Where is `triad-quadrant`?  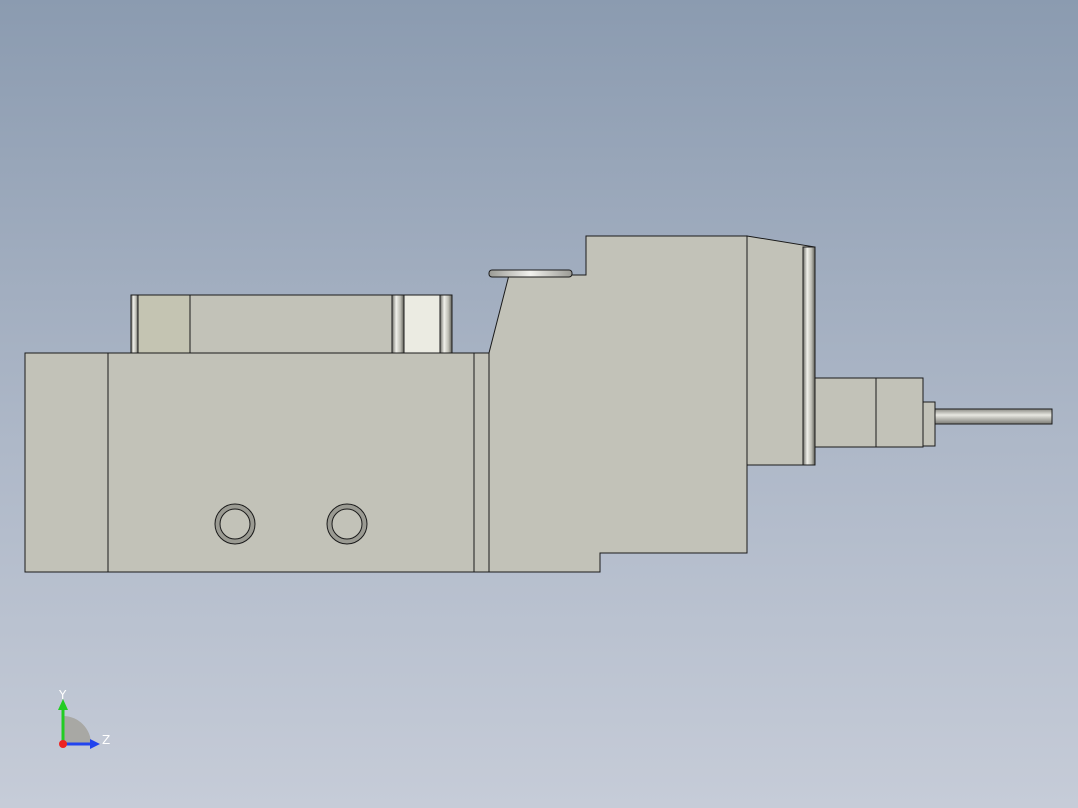 triad-quadrant is located at coordinates (77, 730).